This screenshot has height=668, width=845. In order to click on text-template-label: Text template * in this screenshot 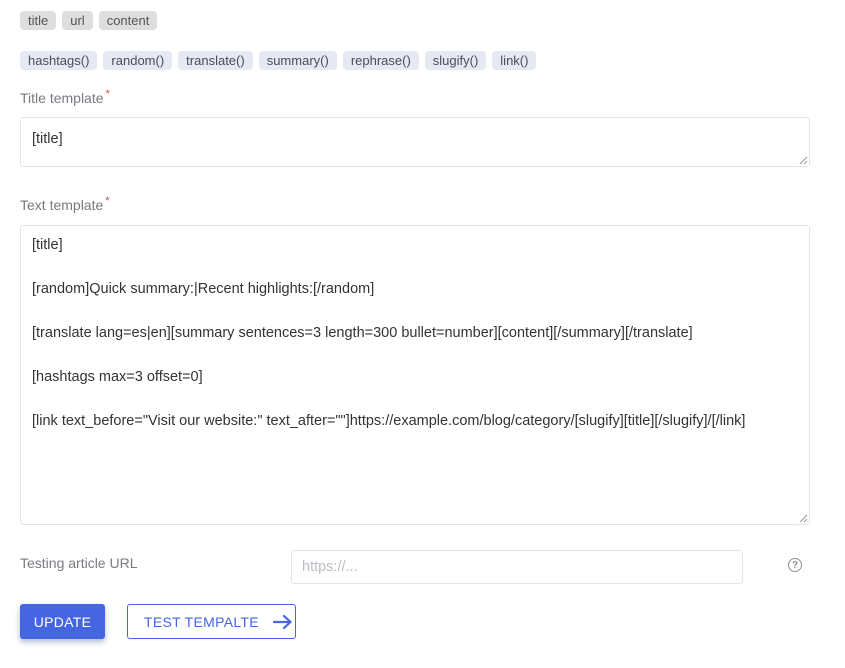, I will do `click(65, 204)`.